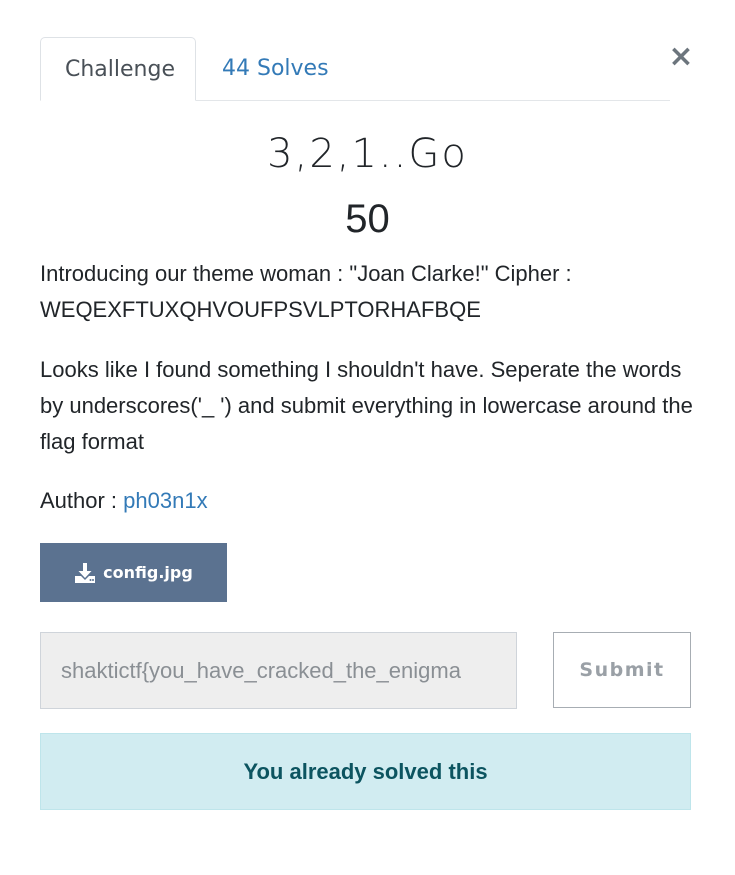 This screenshot has height=875, width=735. Describe the element at coordinates (118, 69) in the screenshot. I see `tab-challenge: Challenge` at that location.